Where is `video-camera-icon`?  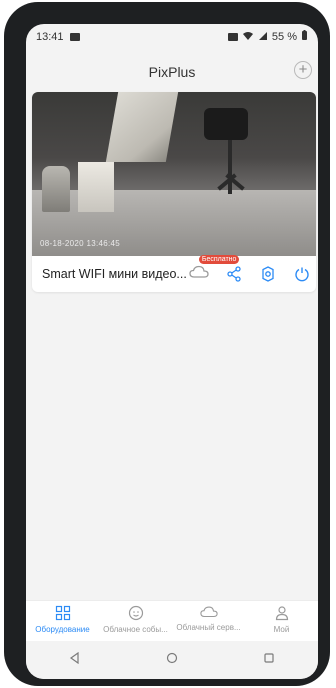 video-camera-icon is located at coordinates (74, 37).